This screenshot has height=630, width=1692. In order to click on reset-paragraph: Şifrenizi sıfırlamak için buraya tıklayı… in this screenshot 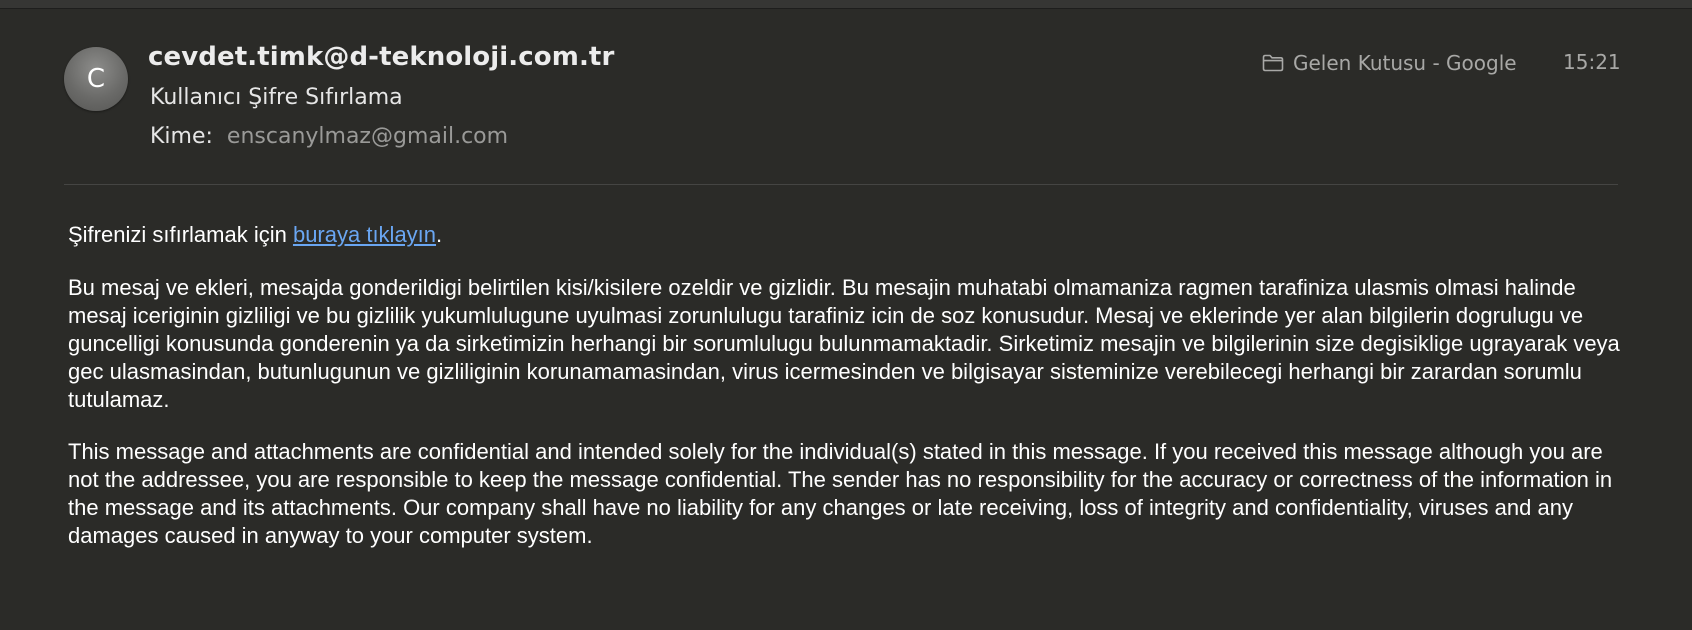, I will do `click(848, 235)`.